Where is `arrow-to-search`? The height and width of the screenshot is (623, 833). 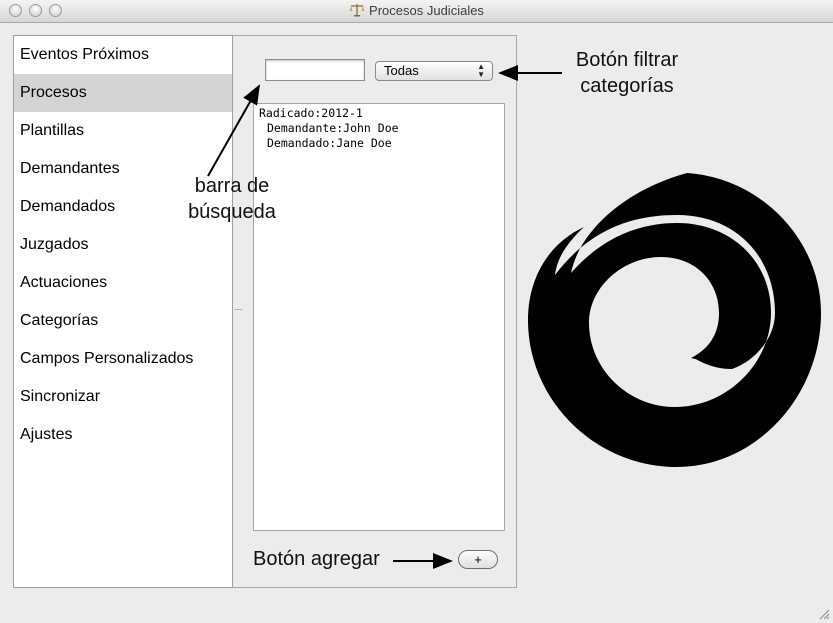
arrow-to-search is located at coordinates (233, 130).